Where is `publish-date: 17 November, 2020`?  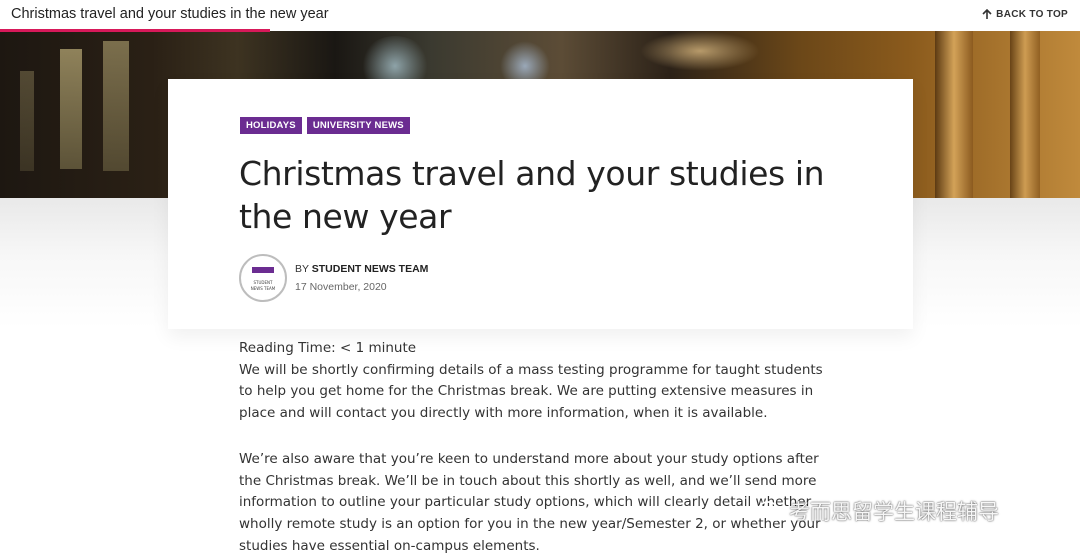 publish-date: 17 November, 2020 is located at coordinates (341, 287).